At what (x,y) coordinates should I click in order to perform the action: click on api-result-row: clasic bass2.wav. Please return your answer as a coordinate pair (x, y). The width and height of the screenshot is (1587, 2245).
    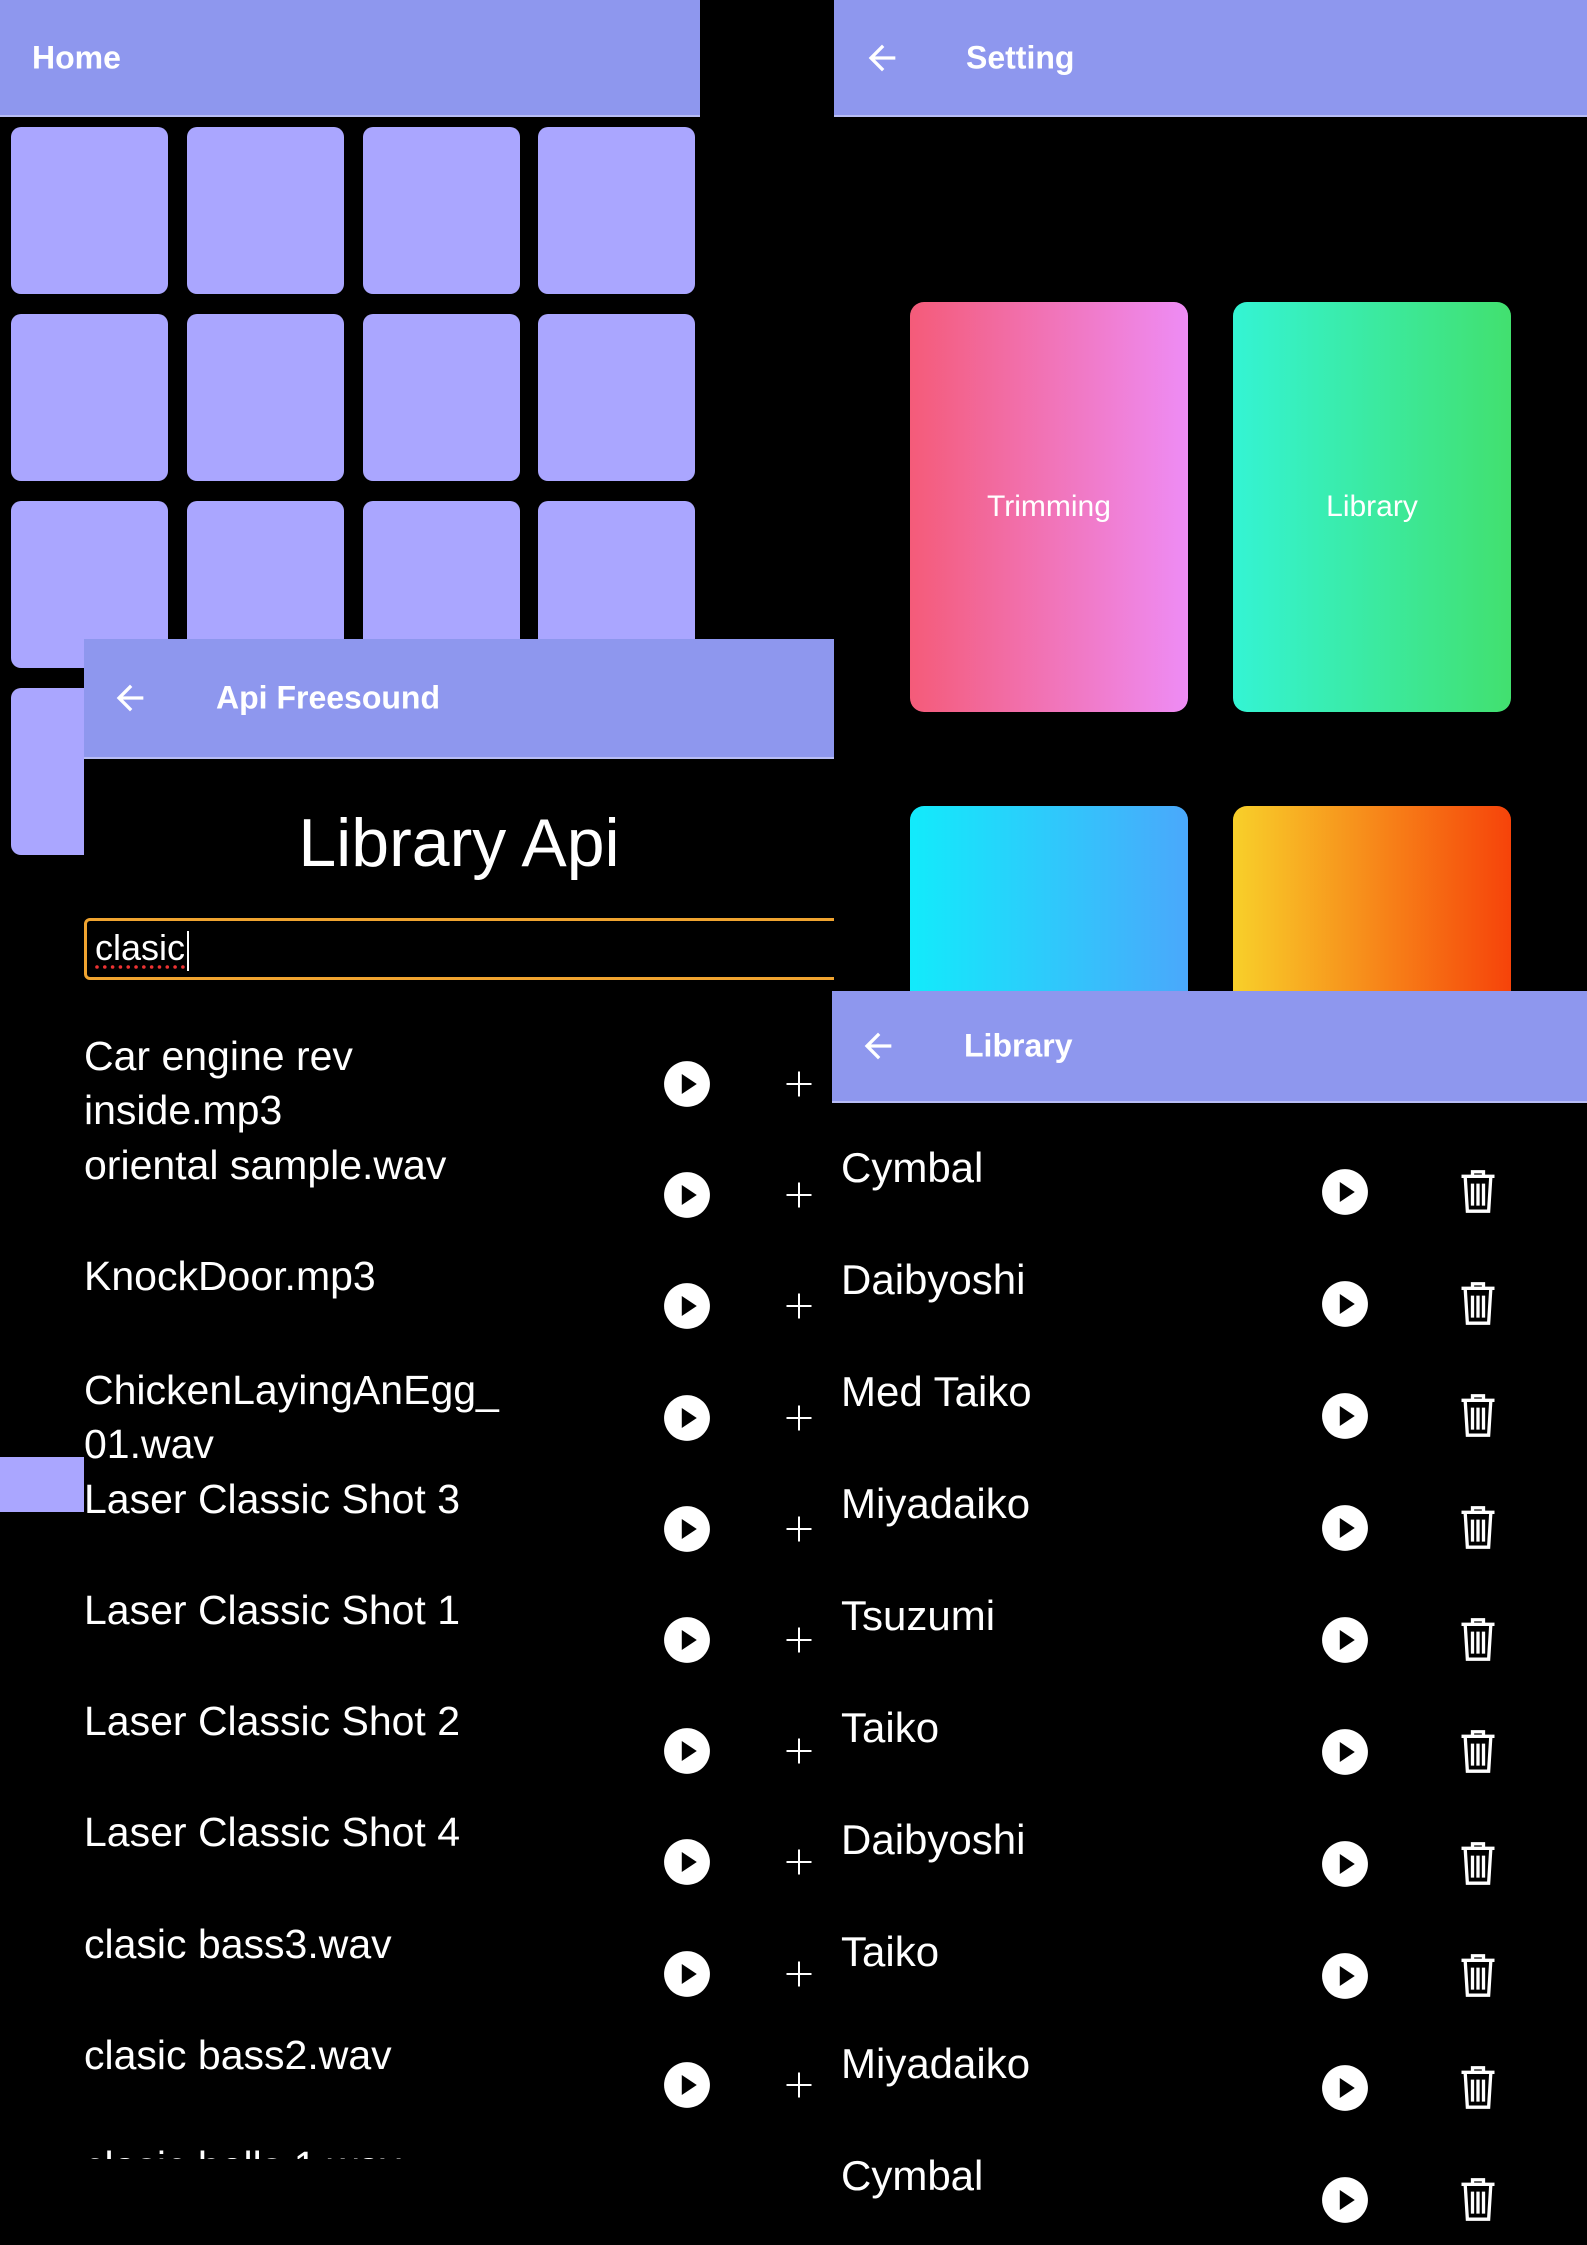
    Looking at the image, I should click on (459, 2085).